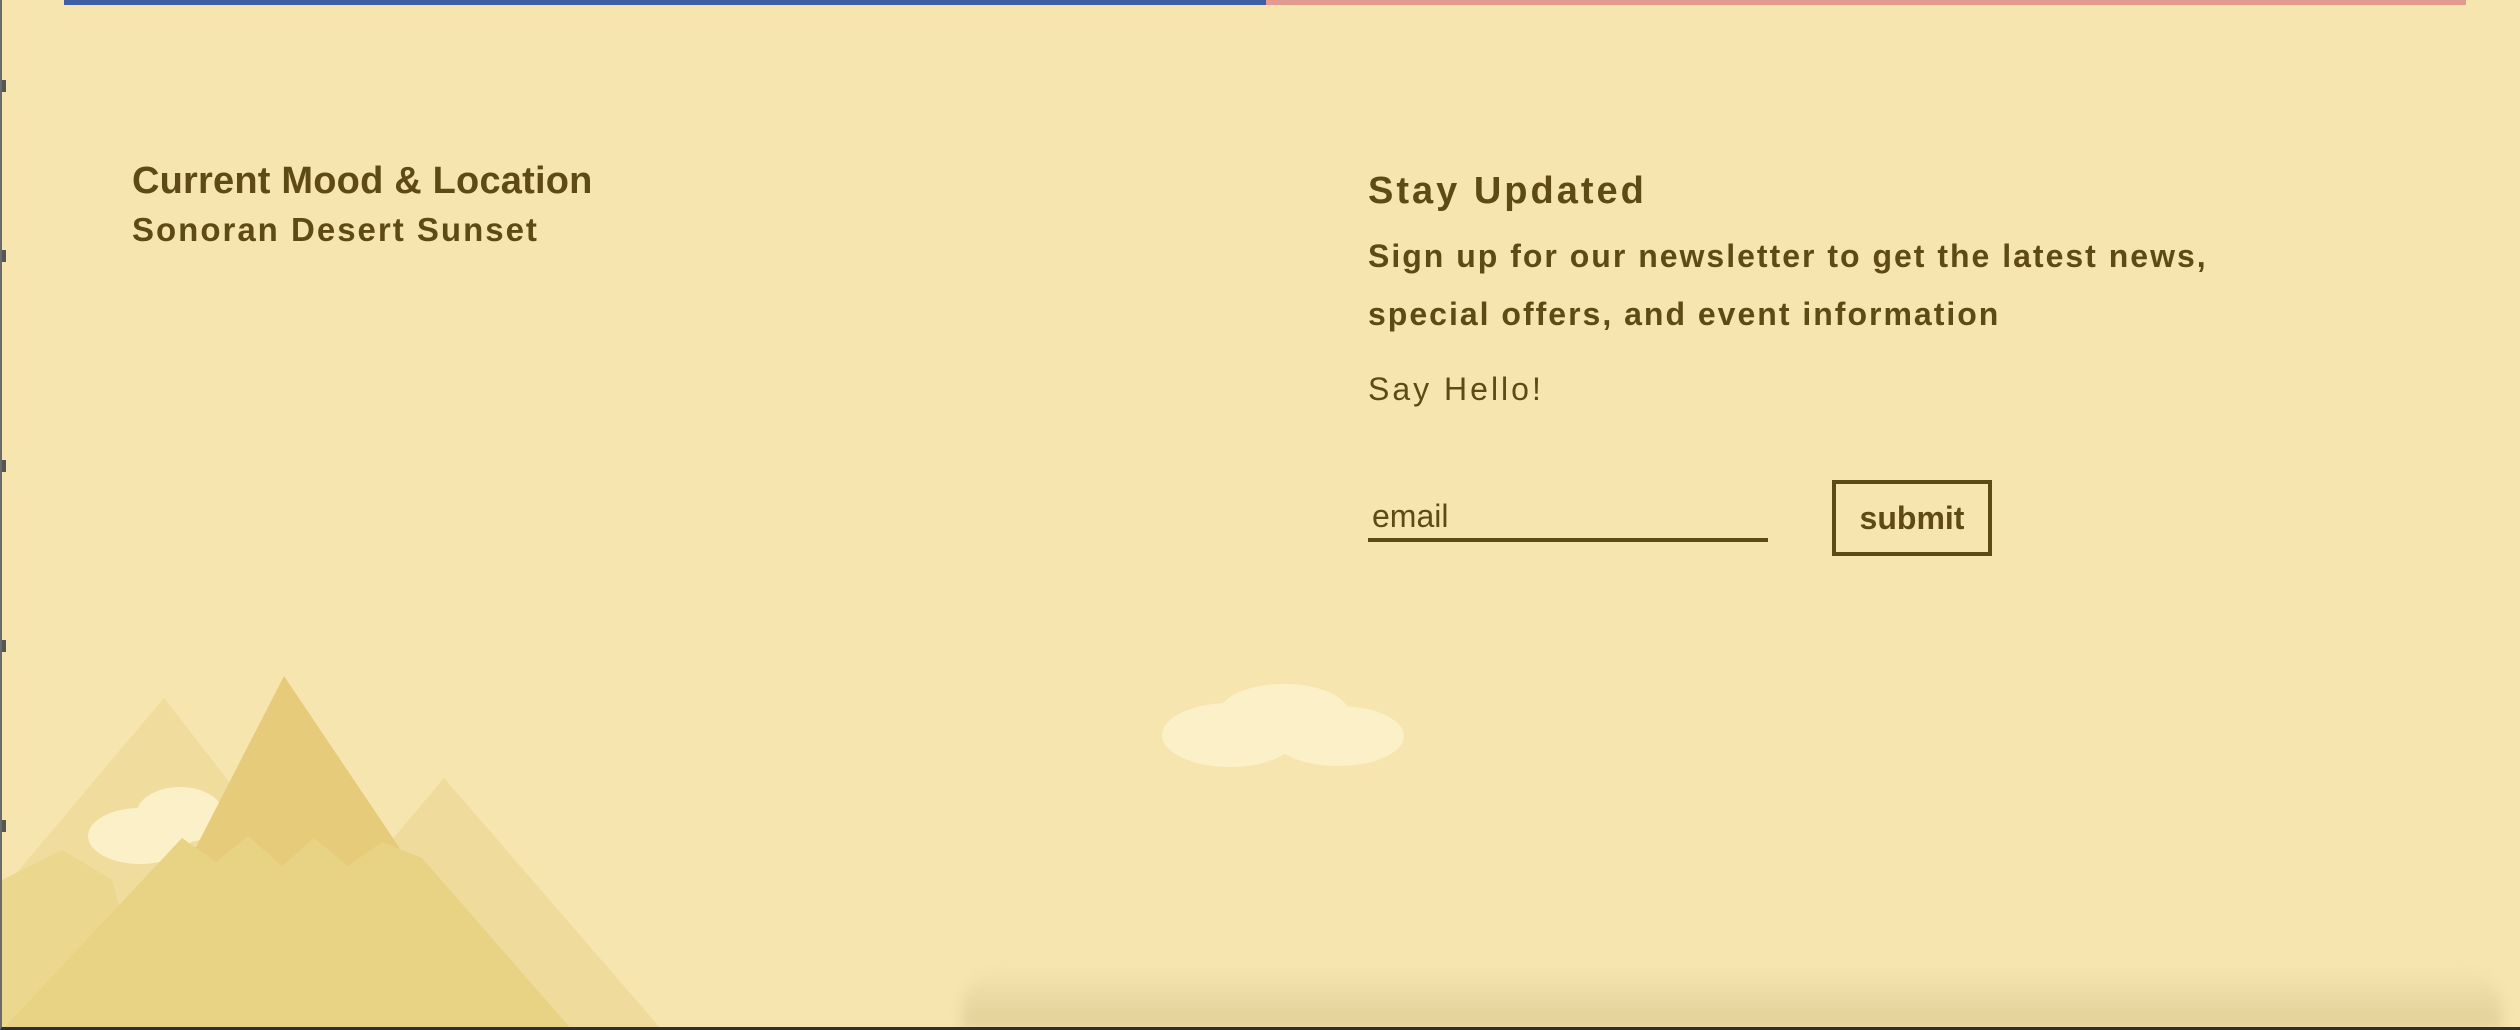  What do you see at coordinates (1568, 518) in the screenshot?
I see `email-input` at bounding box center [1568, 518].